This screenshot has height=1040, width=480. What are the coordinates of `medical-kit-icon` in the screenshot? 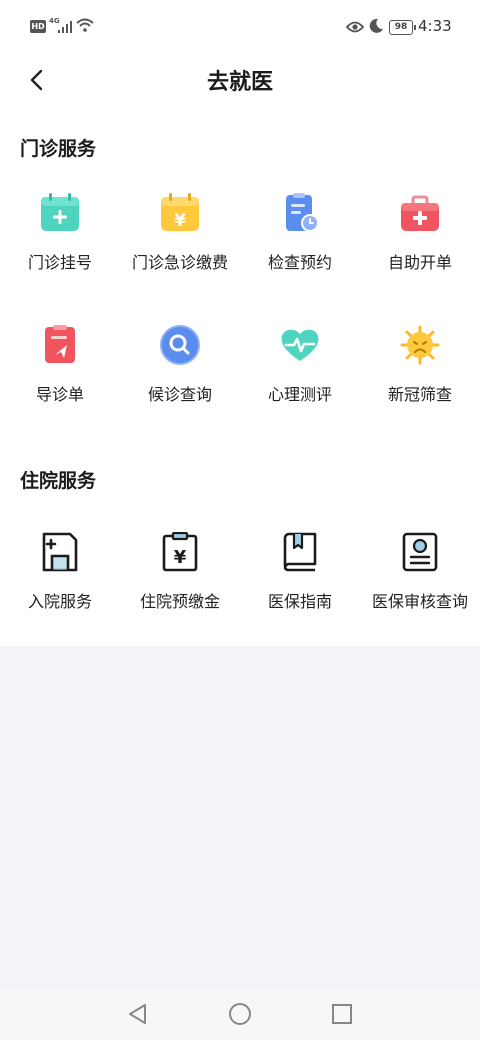 It's located at (420, 213).